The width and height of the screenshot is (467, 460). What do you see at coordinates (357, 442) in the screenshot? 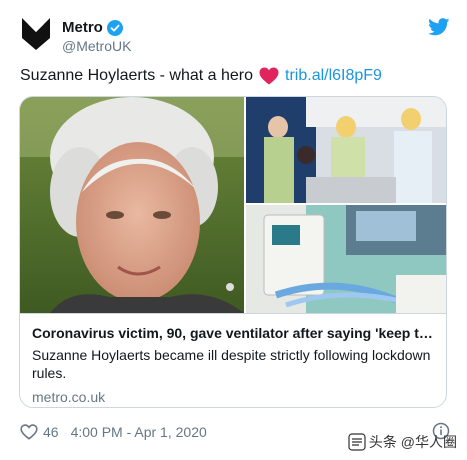
I see `toutiao-logo-icon` at bounding box center [357, 442].